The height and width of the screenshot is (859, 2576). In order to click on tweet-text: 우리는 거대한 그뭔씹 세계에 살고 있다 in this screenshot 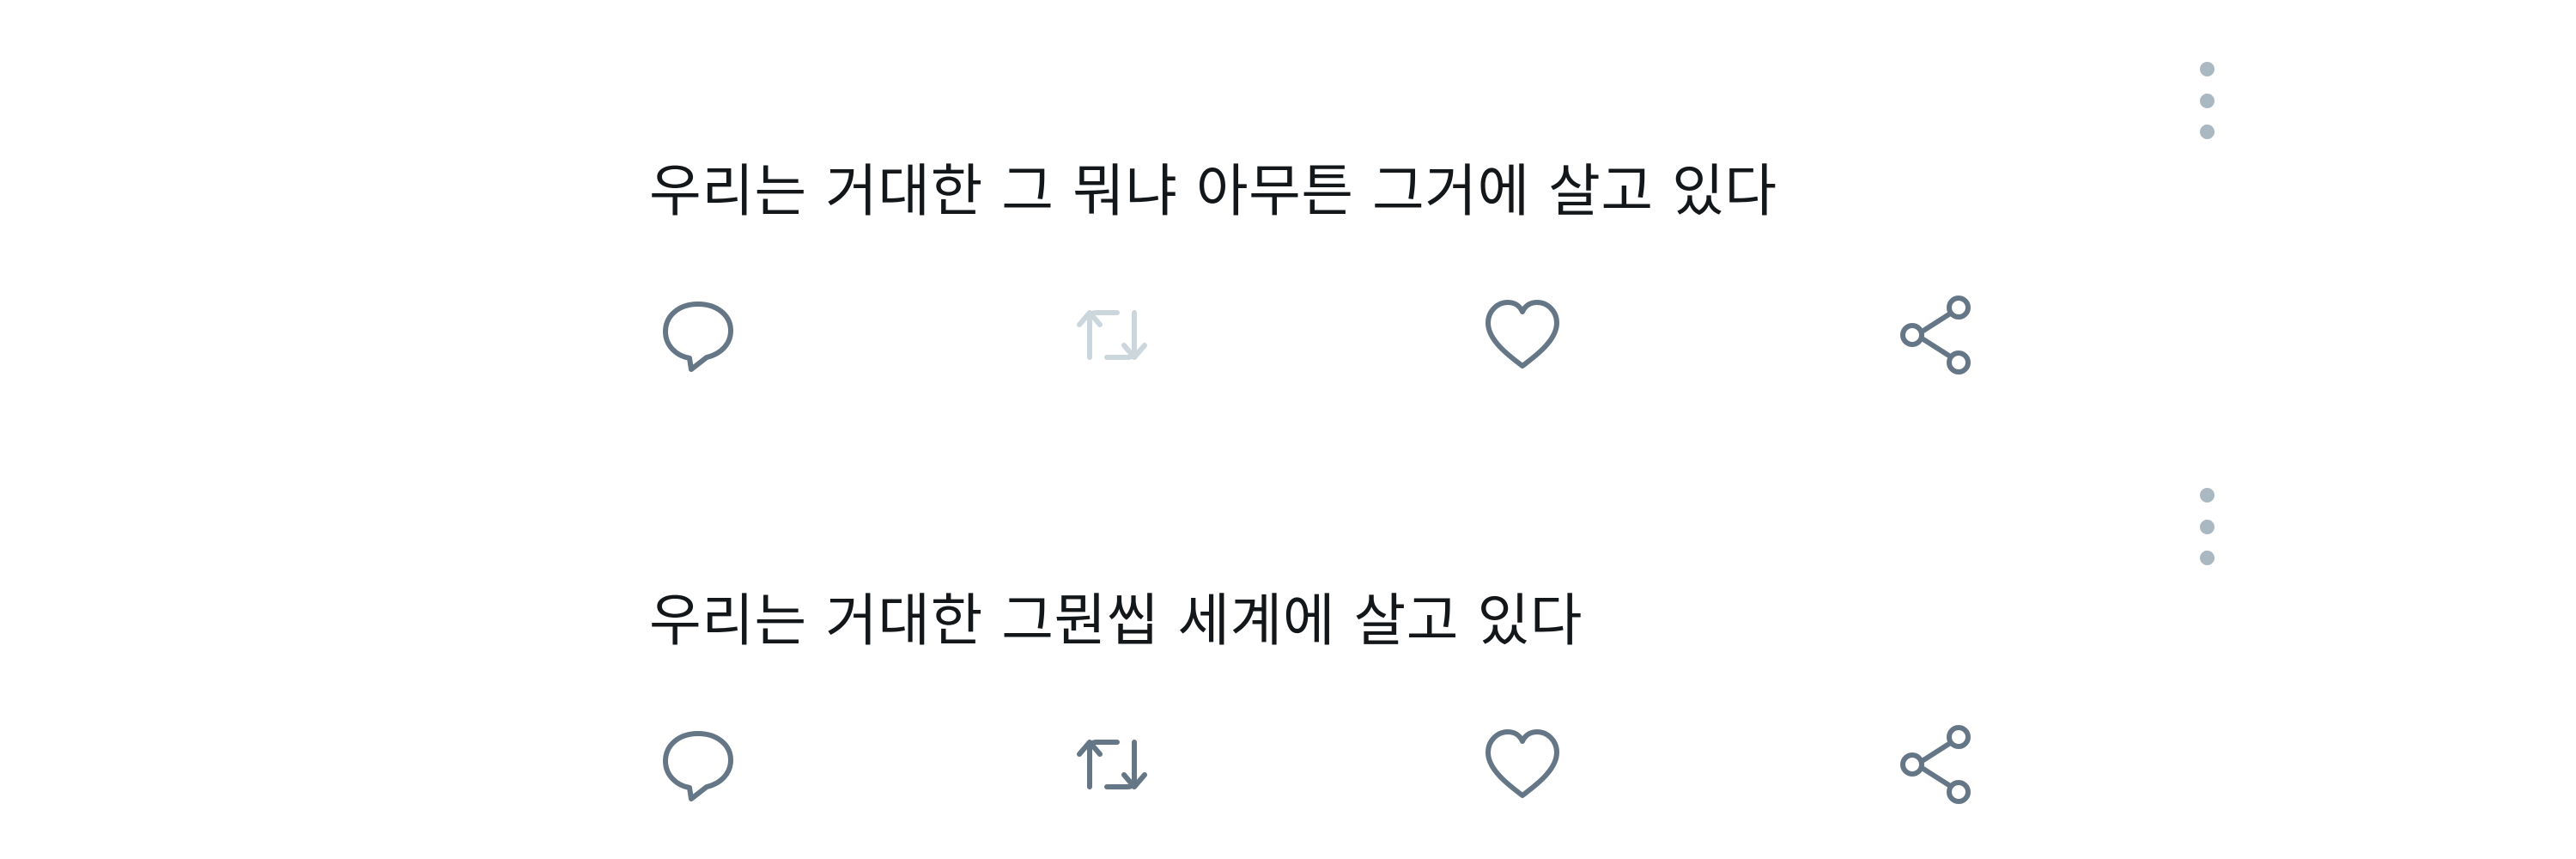, I will do `click(1116, 621)`.